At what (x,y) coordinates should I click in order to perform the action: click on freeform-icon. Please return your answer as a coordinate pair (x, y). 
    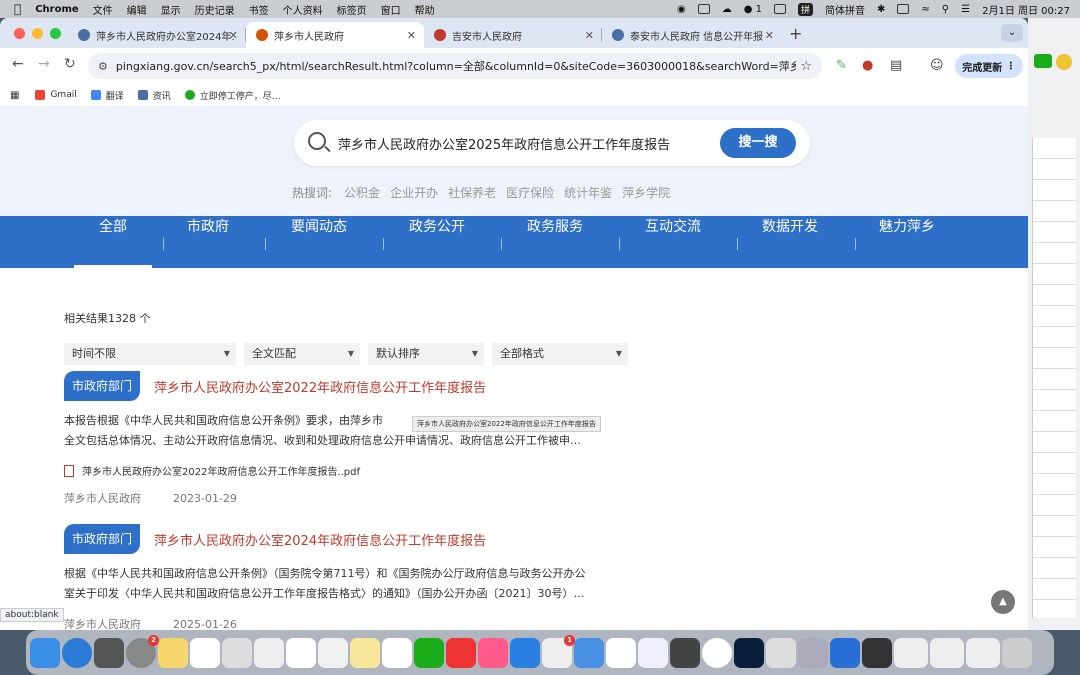
    Looking at the image, I should click on (205, 652).